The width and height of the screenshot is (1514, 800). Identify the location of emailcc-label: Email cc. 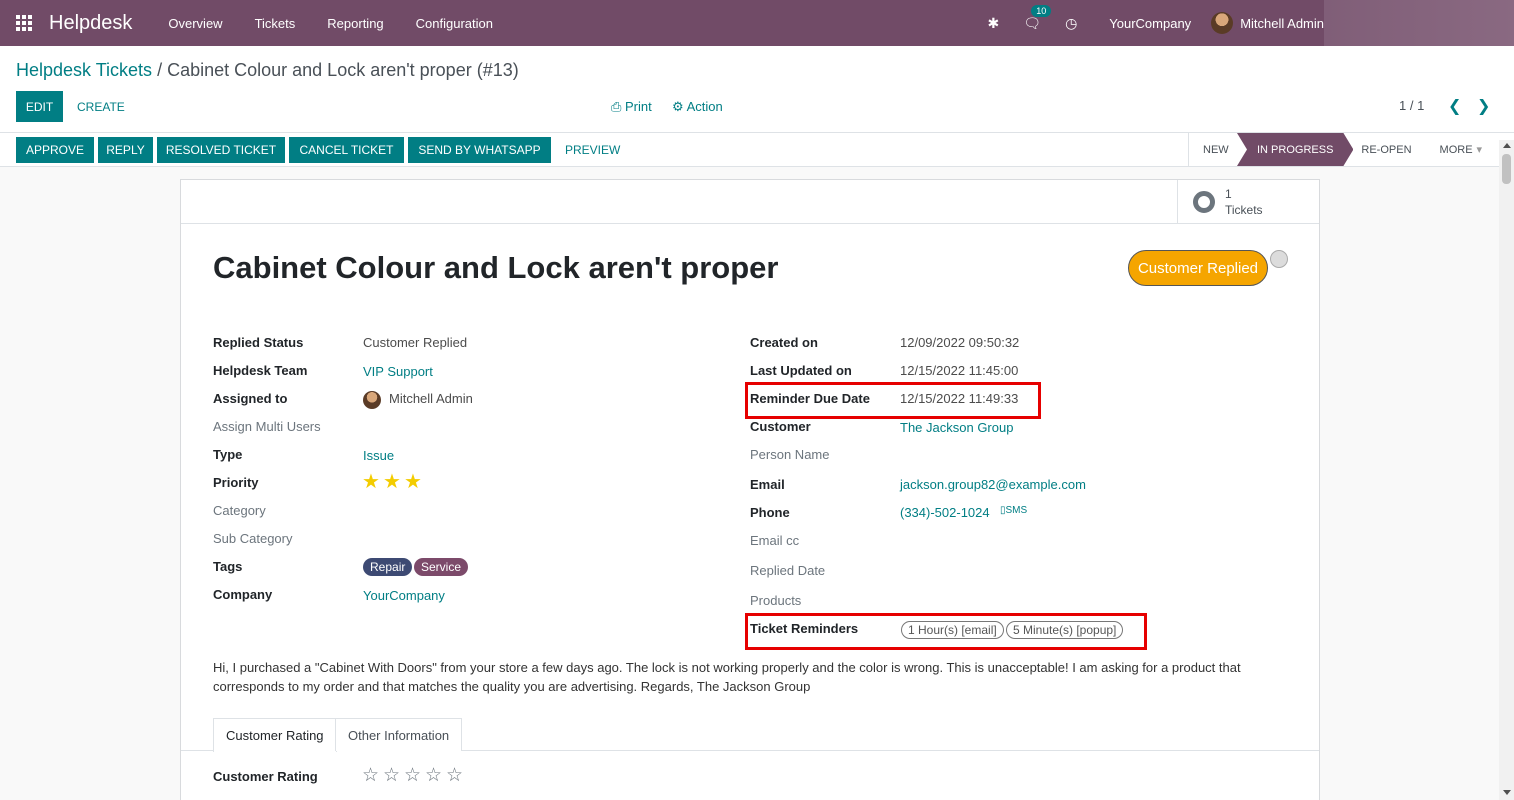
(775, 540).